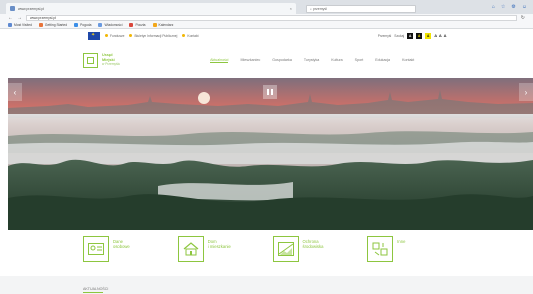 The image size is (533, 294). I want to click on section-heading: AKTUALNOŚCI, so click(96, 289).